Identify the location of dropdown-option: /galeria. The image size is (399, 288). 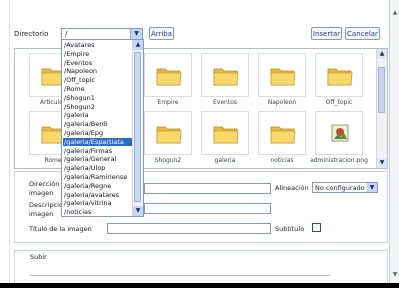
(98, 115).